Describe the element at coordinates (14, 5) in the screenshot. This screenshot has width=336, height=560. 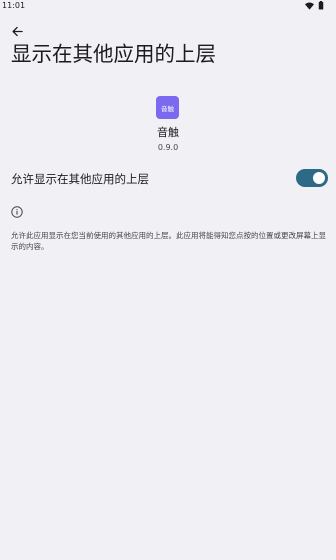
I see `status-time: 11:01` at that location.